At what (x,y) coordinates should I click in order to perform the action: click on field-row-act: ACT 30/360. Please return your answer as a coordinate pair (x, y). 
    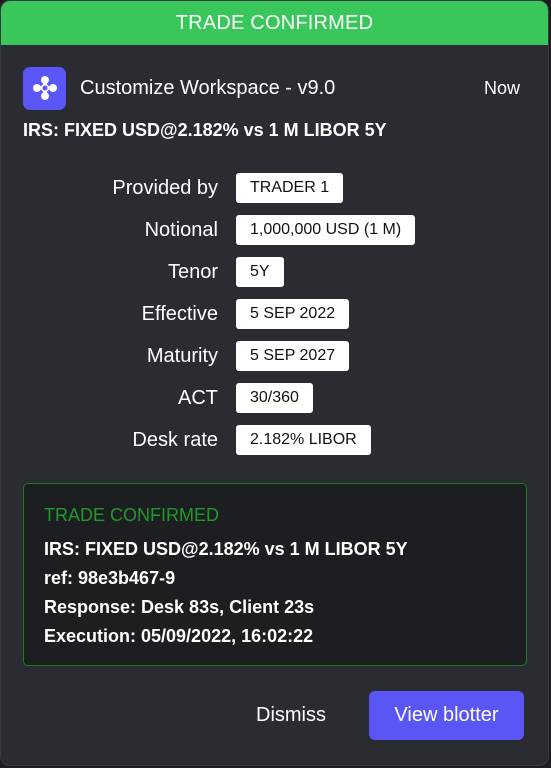
    Looking at the image, I should click on (274, 398).